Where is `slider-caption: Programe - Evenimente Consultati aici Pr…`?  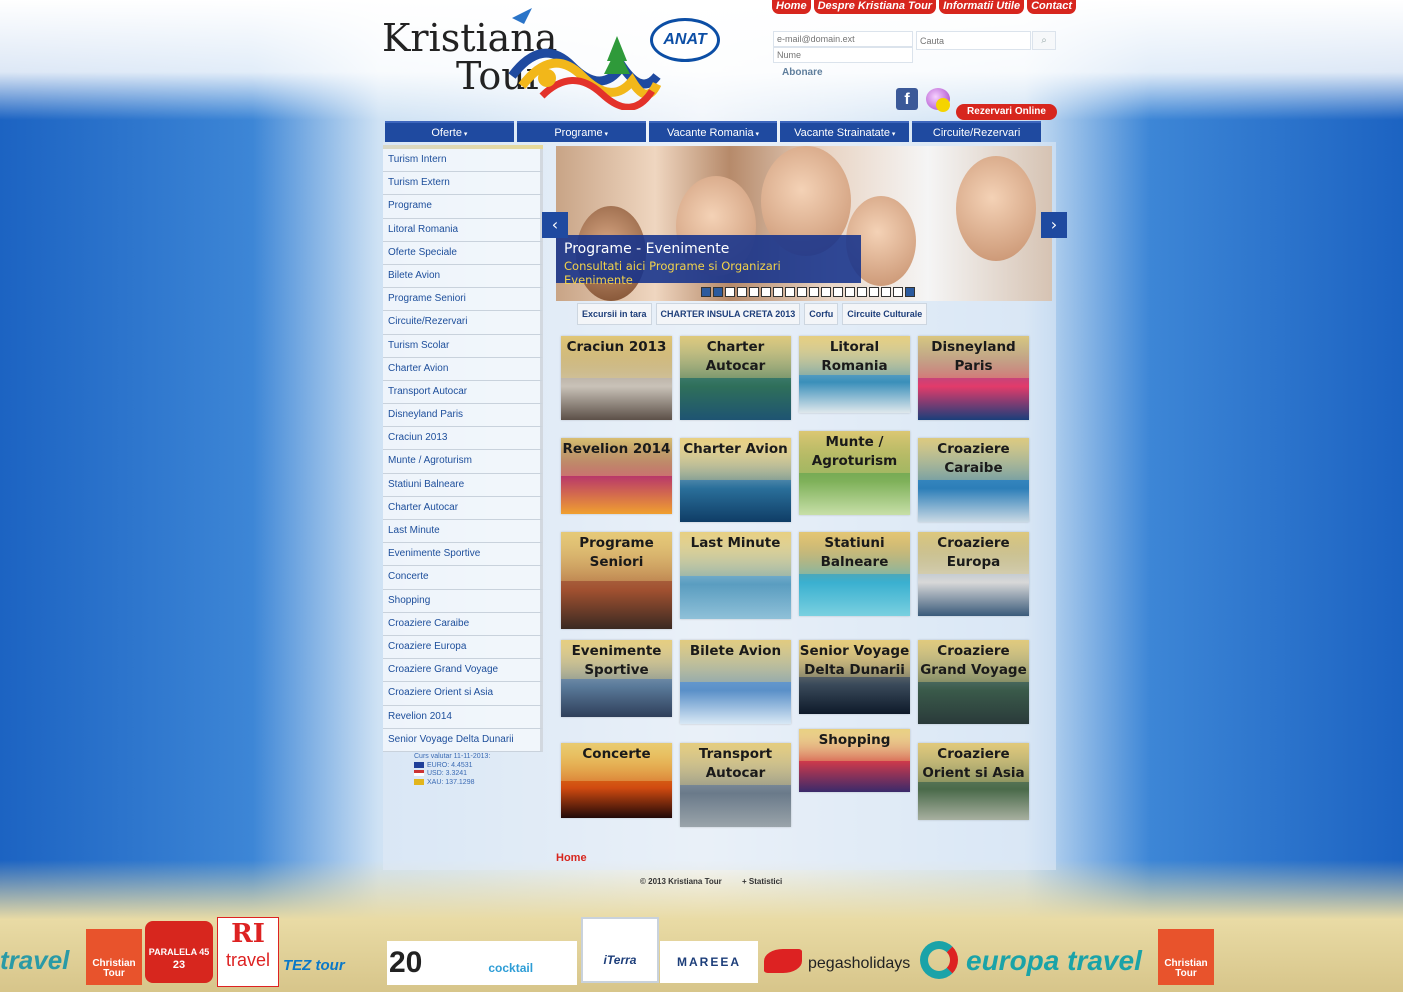 slider-caption: Programe - Evenimente Consultati aici Pr… is located at coordinates (708, 261).